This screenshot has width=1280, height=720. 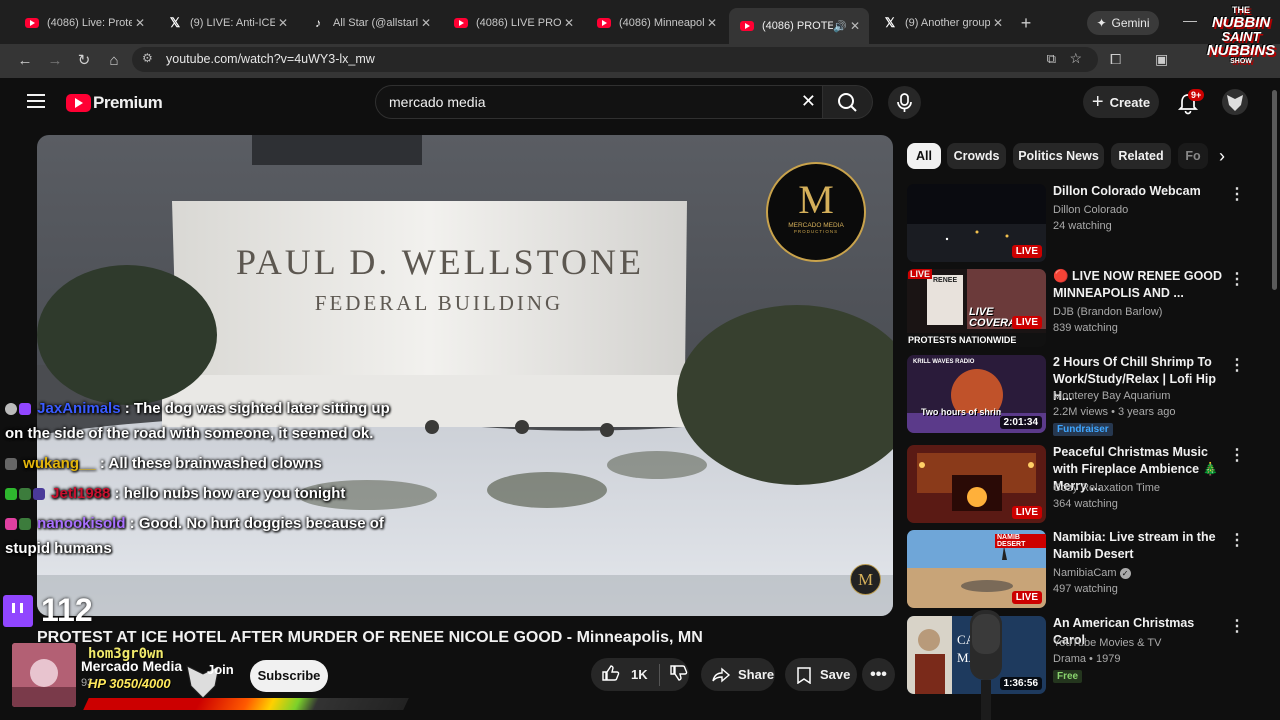 I want to click on badge-icon, so click(x=25, y=524).